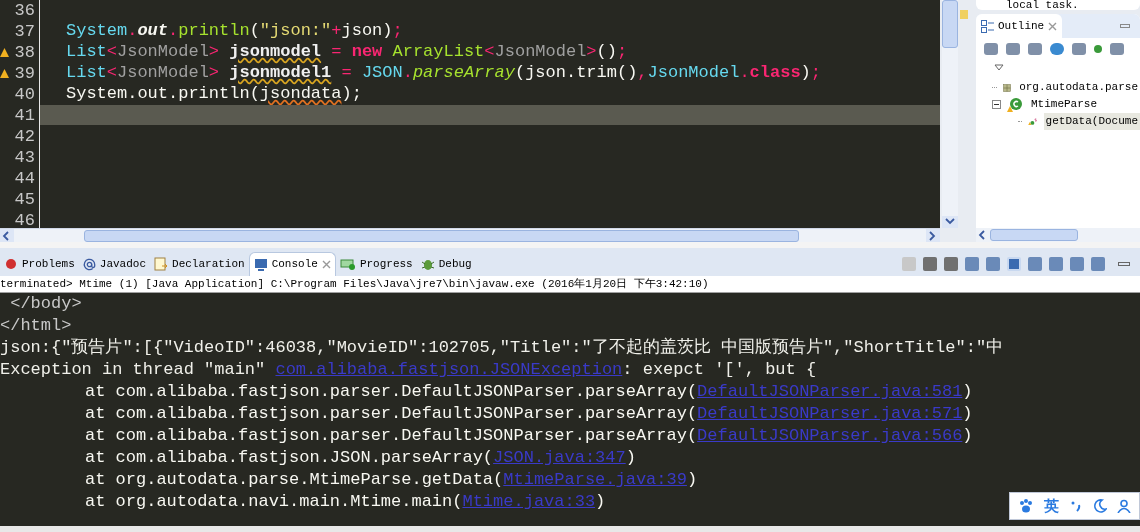  Describe the element at coordinates (933, 235) in the screenshot. I see `scroll-right-icon` at that location.